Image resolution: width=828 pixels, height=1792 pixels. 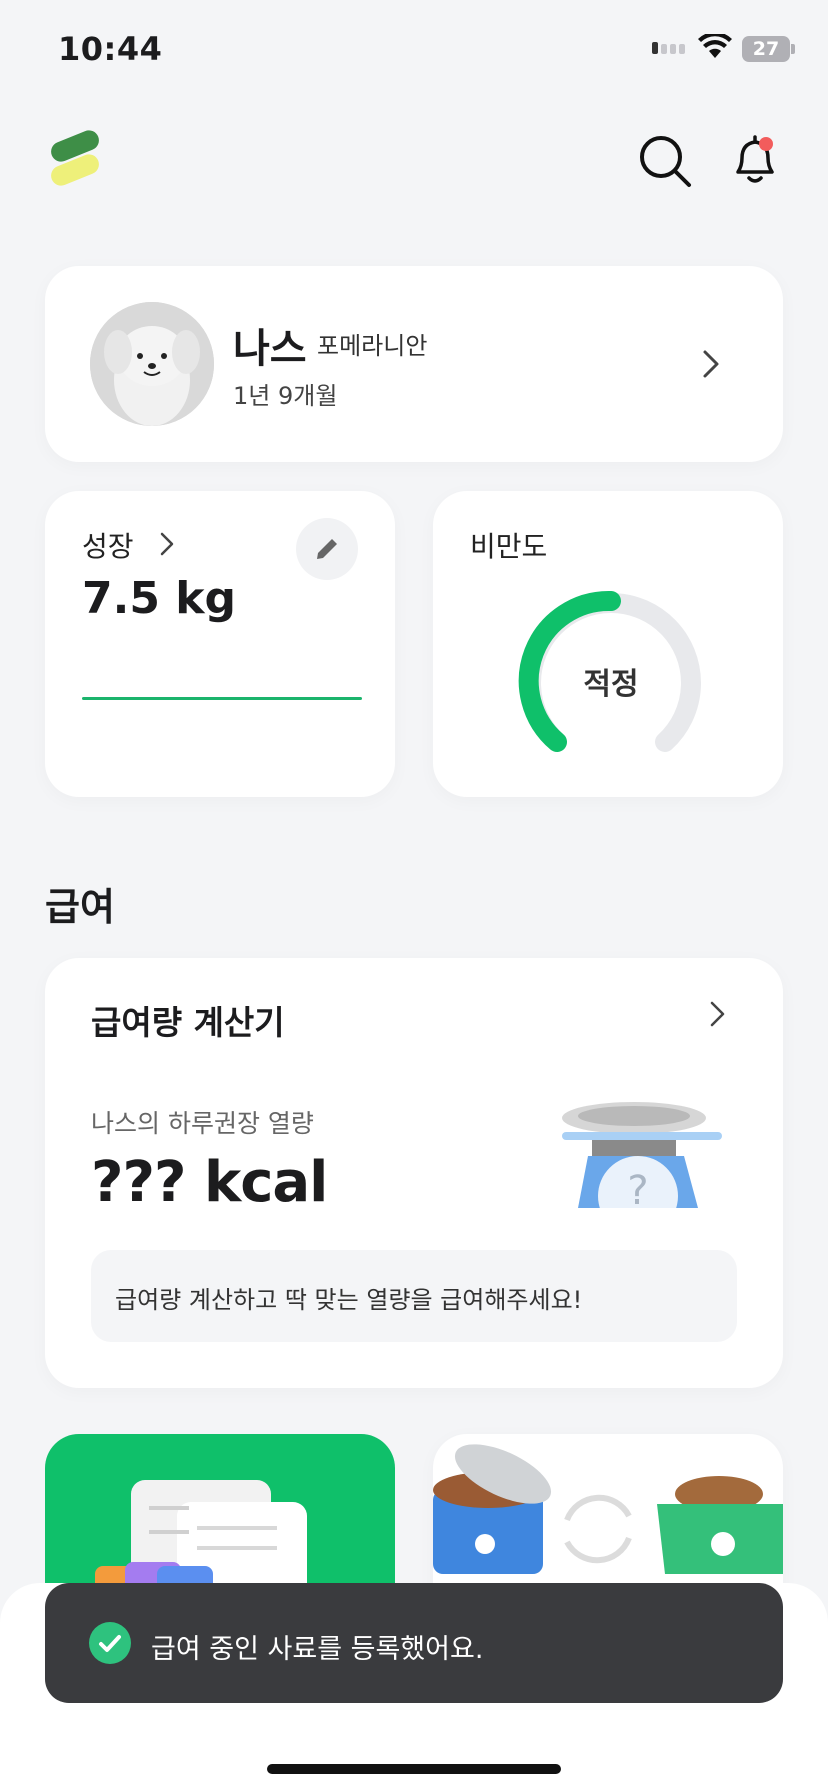 I want to click on calculator-title: 급여량 계산기, so click(x=188, y=1022).